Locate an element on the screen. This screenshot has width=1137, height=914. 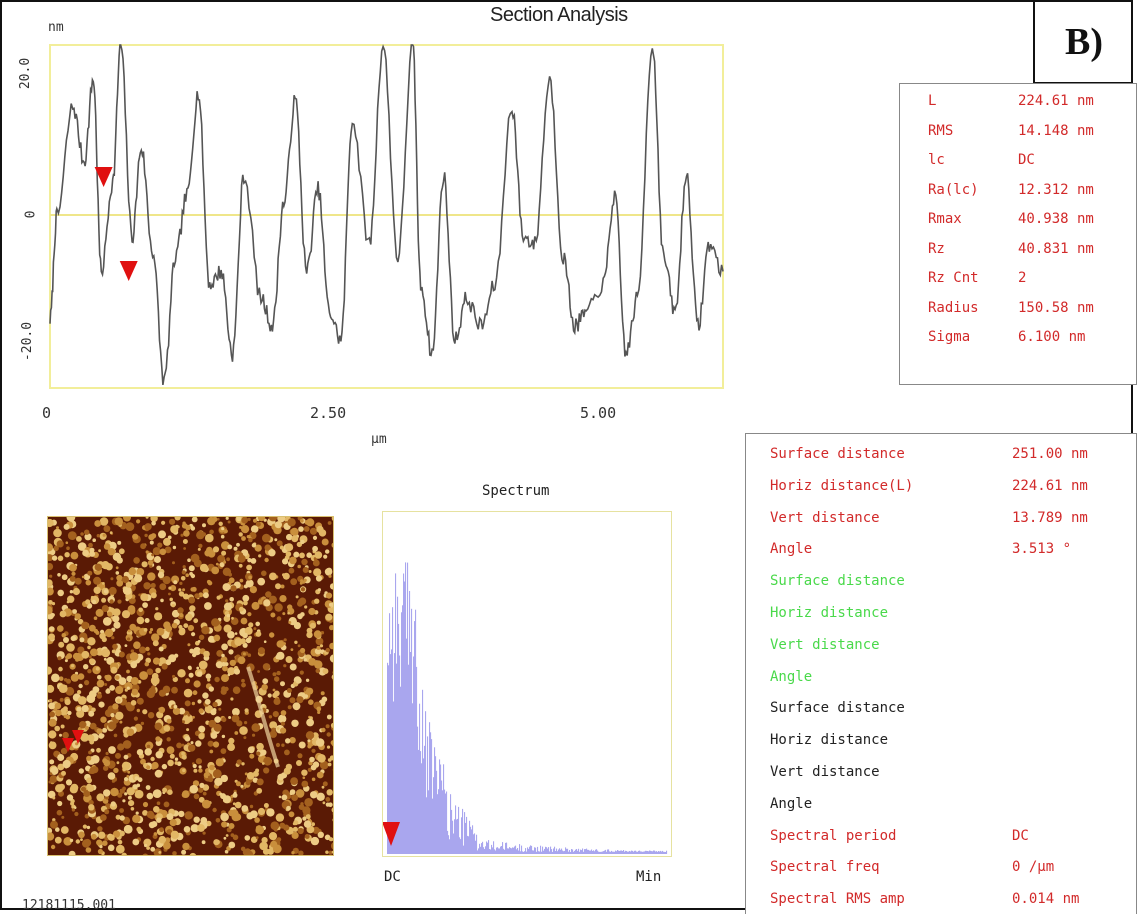
stat-label: lc is located at coordinates (936, 160).